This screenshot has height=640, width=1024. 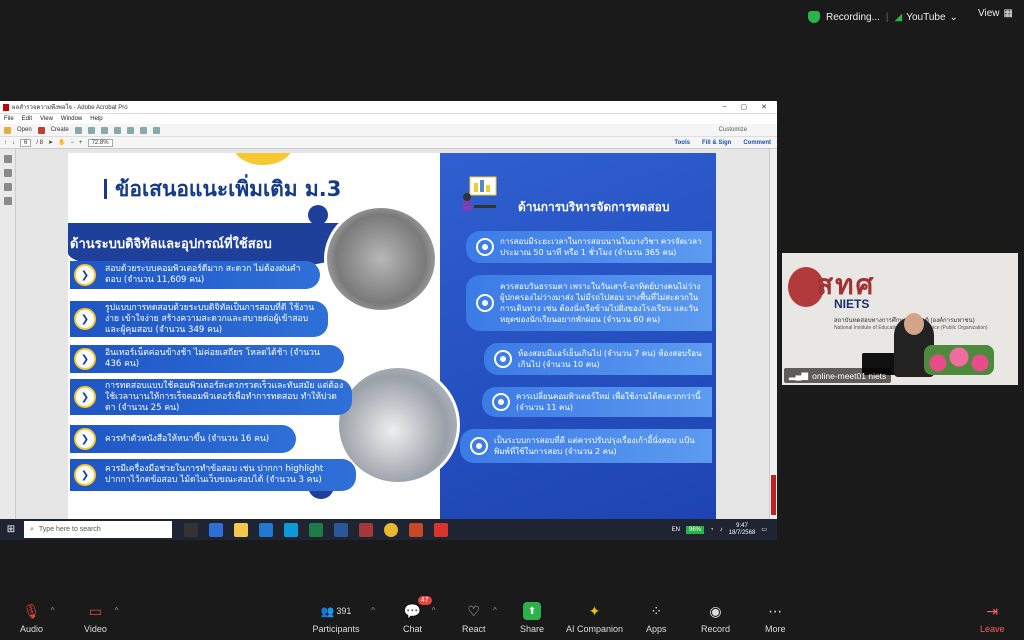 I want to click on participants-icon: 👥 391 ^, so click(x=347, y=611).